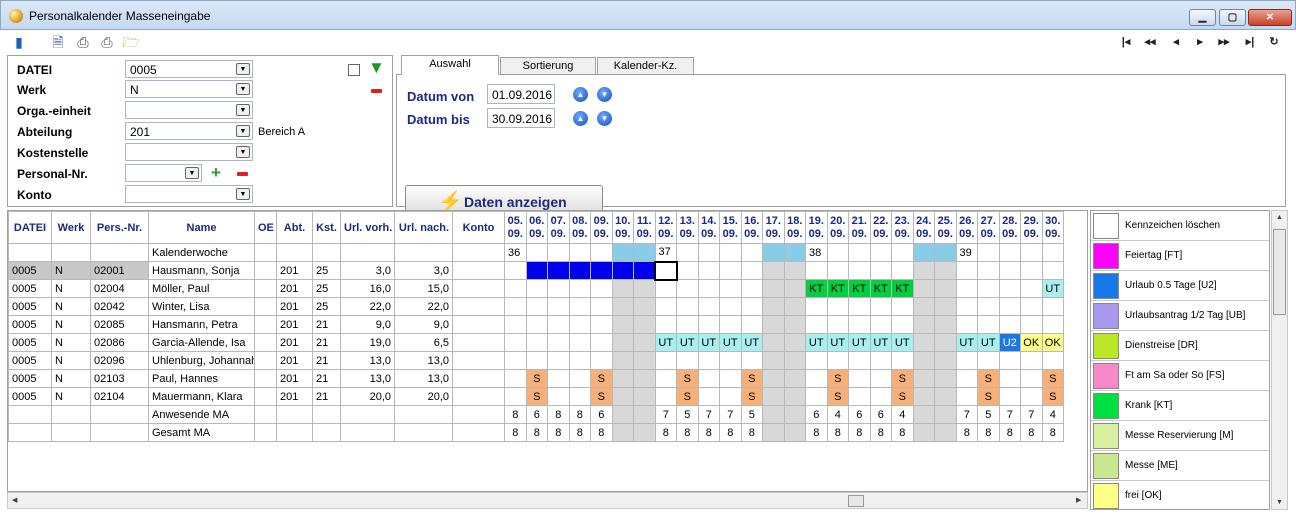 The width and height of the screenshot is (1296, 518). I want to click on col-header-name: Name, so click(201, 227).